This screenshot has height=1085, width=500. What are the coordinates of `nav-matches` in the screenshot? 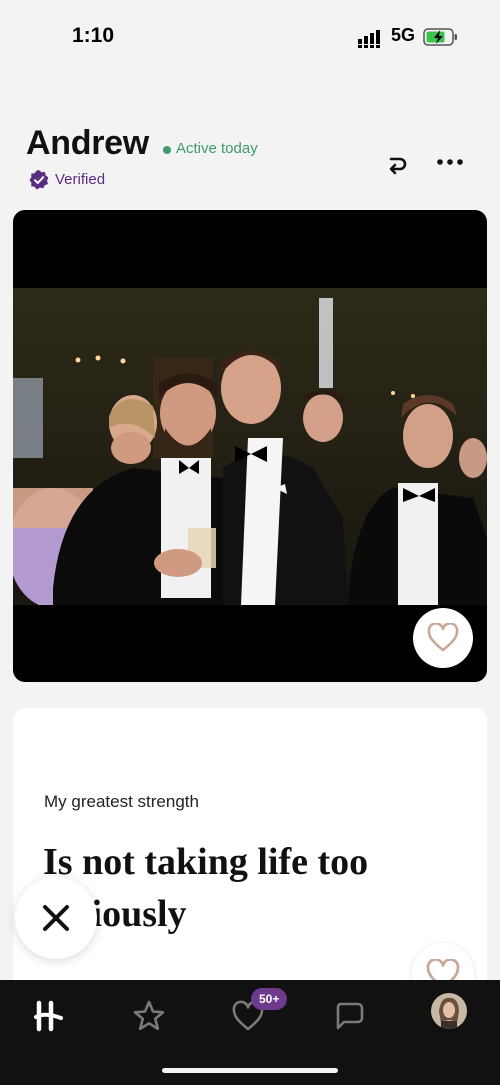 It's located at (349, 1016).